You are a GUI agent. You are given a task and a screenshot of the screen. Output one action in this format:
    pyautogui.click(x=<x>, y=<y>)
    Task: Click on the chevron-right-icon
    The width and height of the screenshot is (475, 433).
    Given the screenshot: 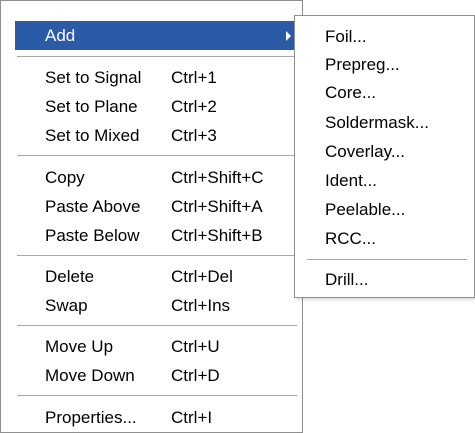 What is the action you would take?
    pyautogui.click(x=288, y=36)
    